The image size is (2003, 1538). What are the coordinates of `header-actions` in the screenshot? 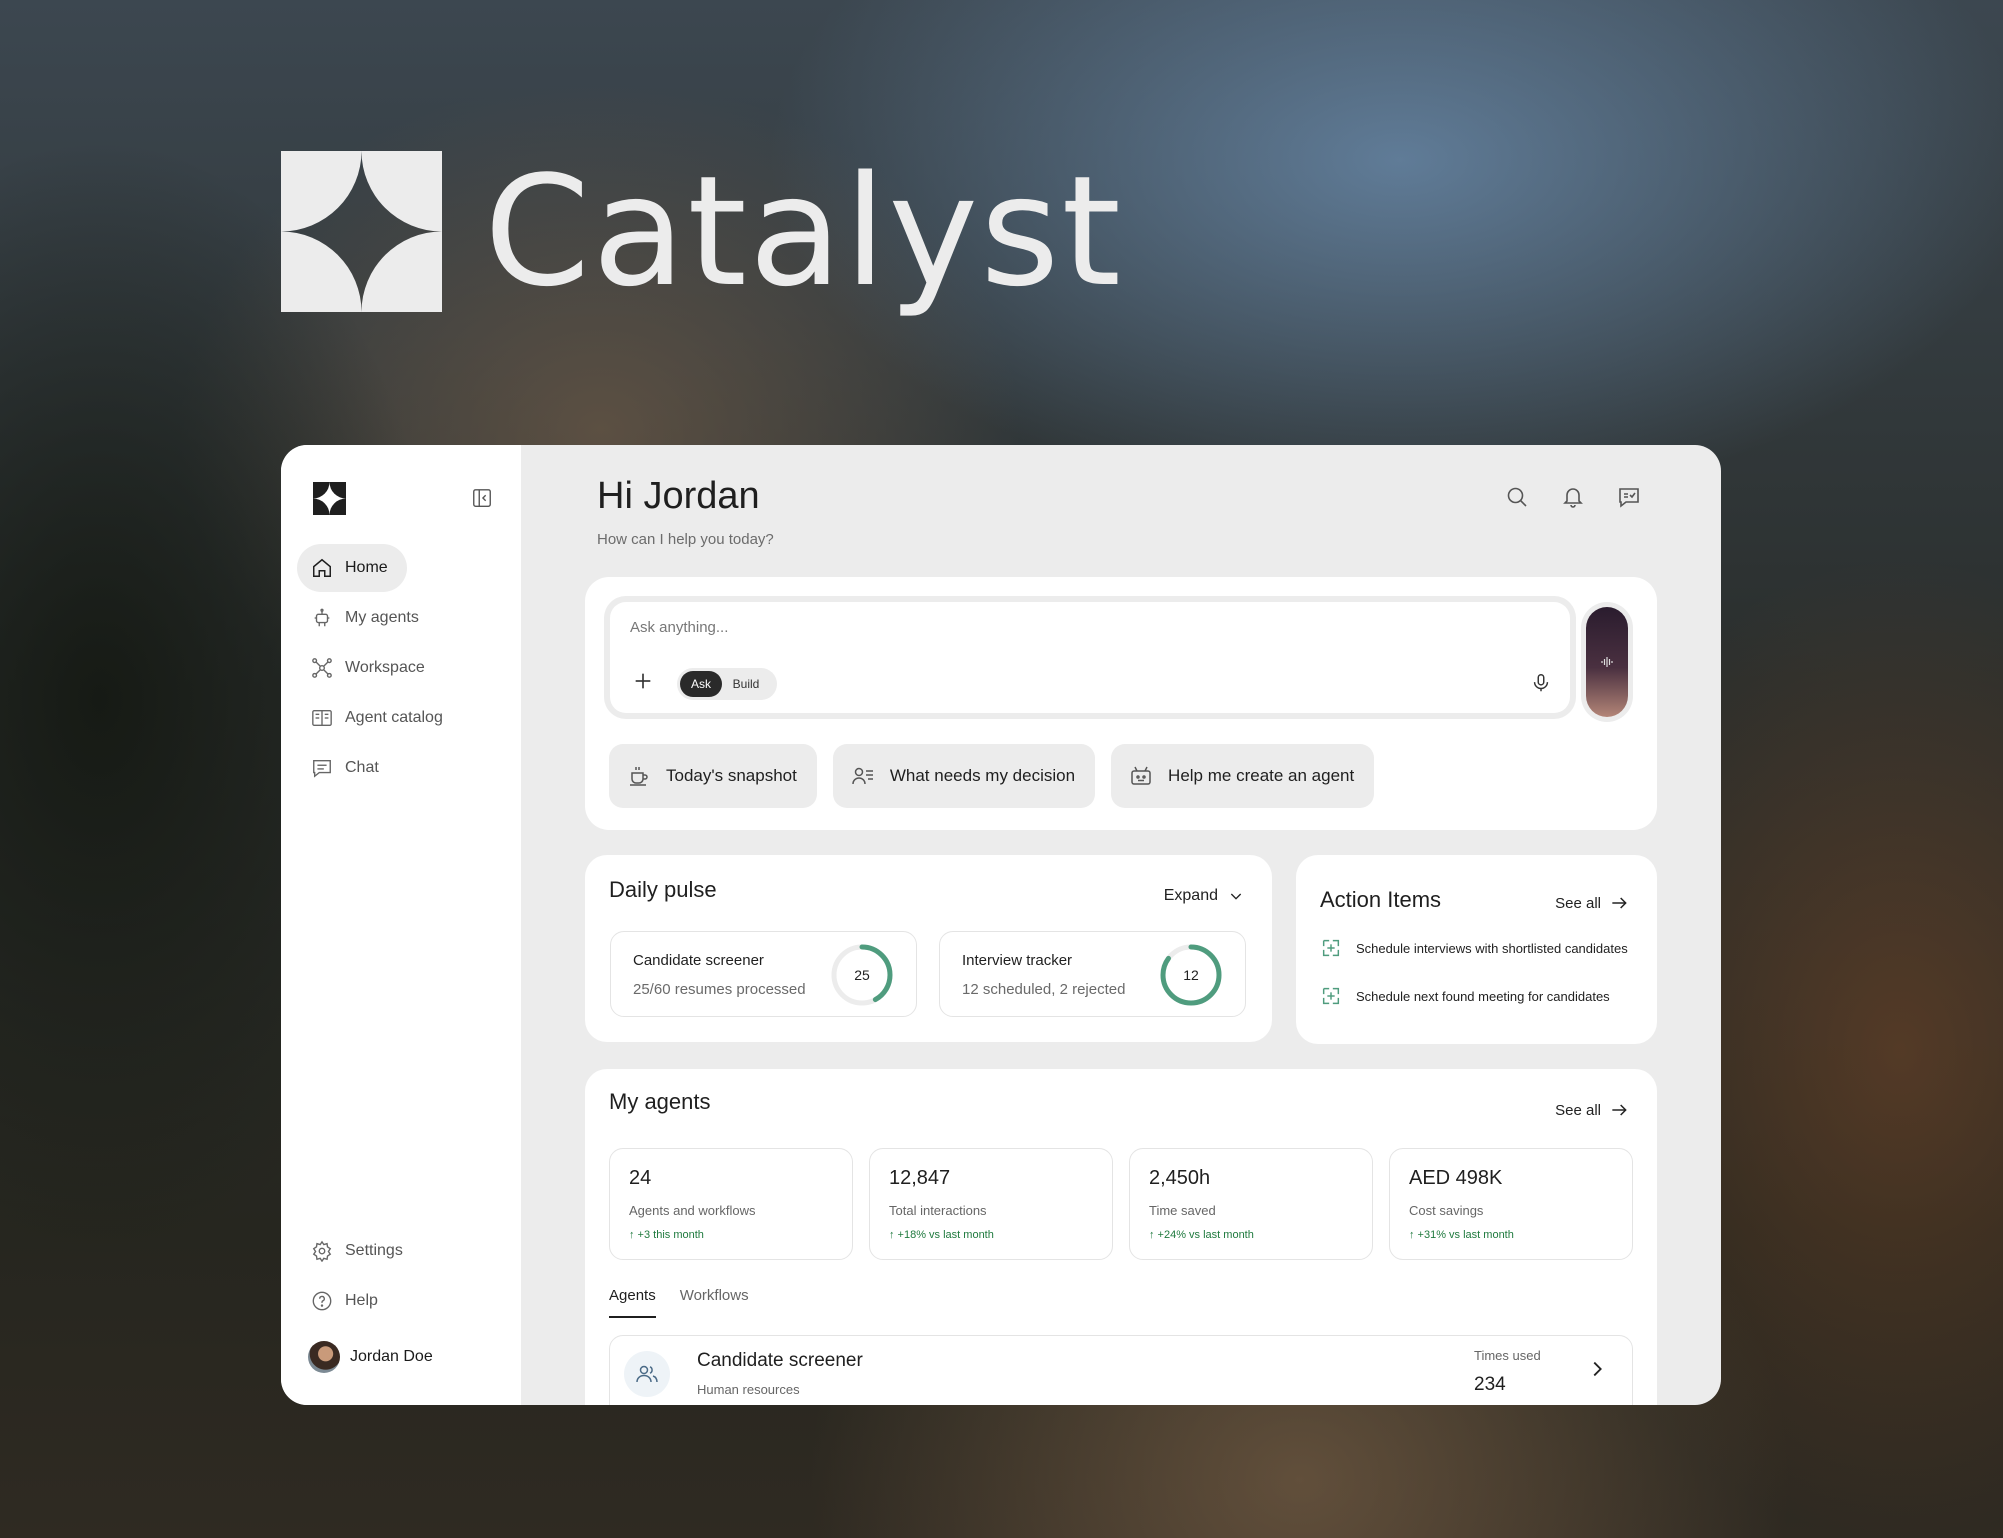 It's located at (1573, 497).